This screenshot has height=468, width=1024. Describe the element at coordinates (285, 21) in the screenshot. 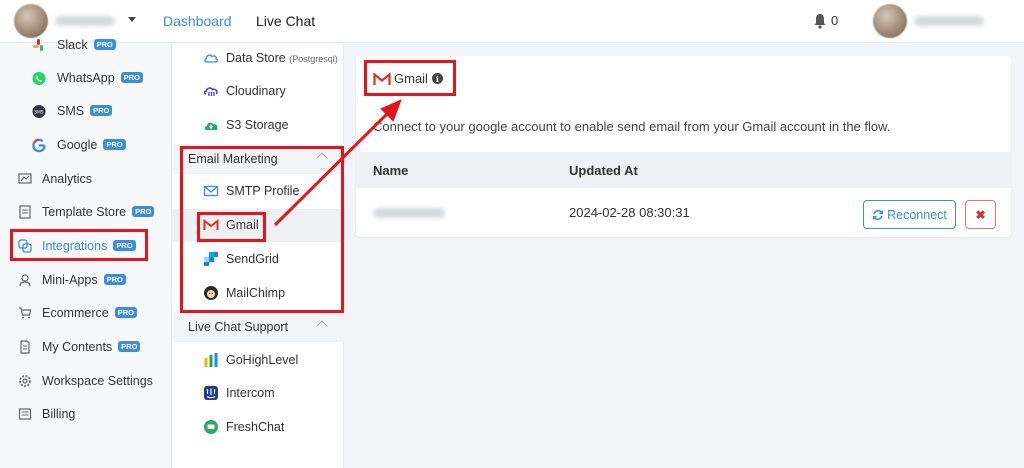

I see `nav-live-chat: Live Chat` at that location.